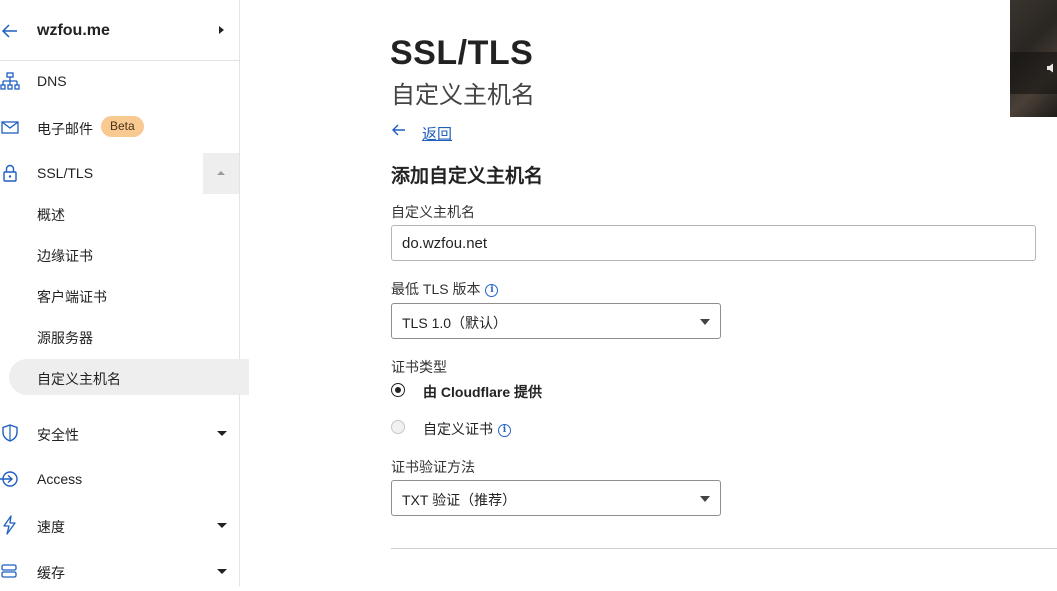 The image size is (1057, 591). I want to click on hostname-label-text: 自定义主机名, so click(433, 212).